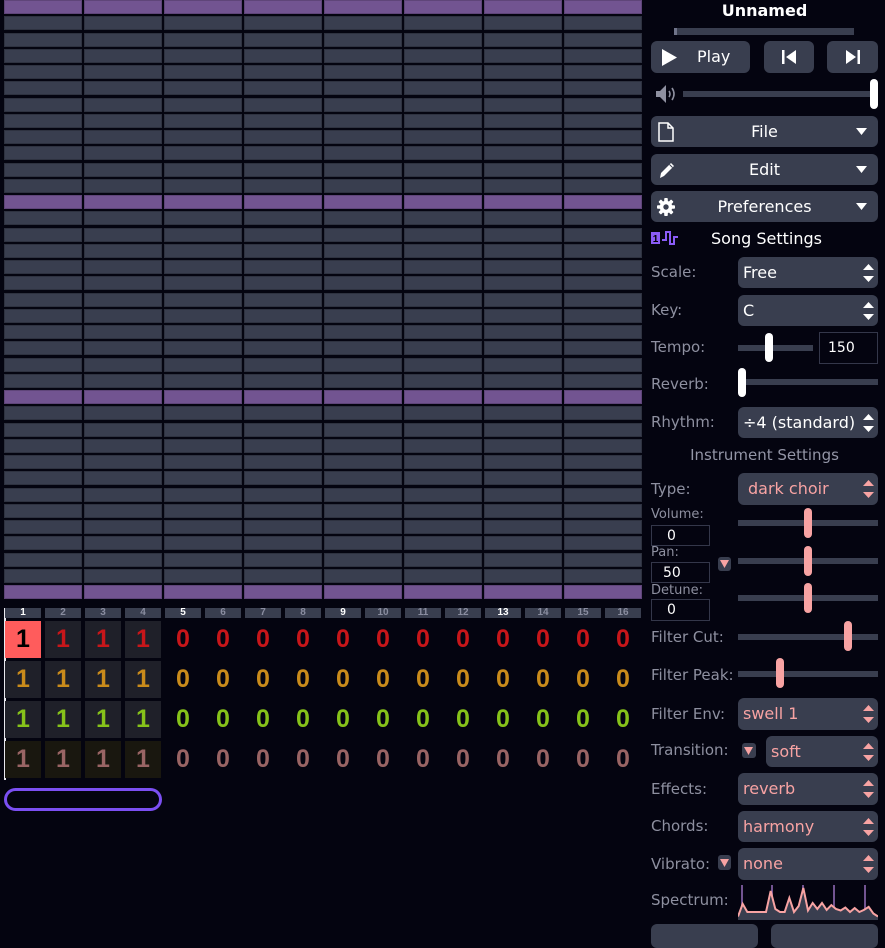 Image resolution: width=885 pixels, height=948 pixels. I want to click on instrument-type-select: dark choir, so click(808, 489).